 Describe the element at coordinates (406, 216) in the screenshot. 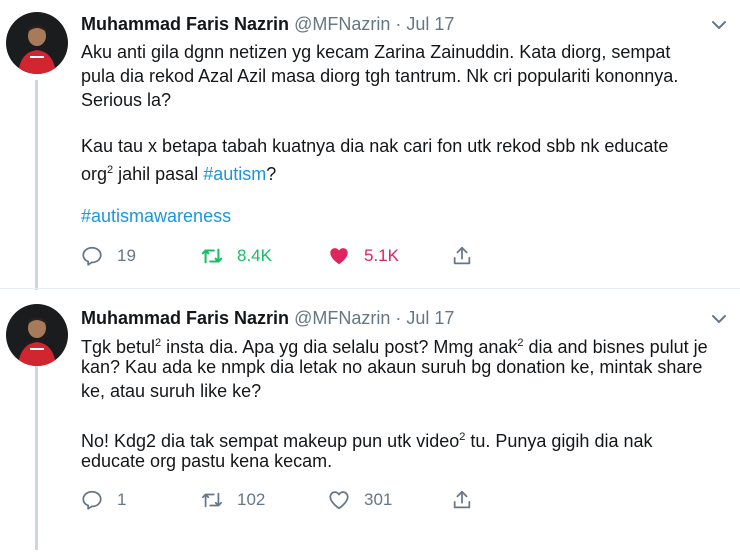

I see `hashtag-link: #autismawareness` at that location.